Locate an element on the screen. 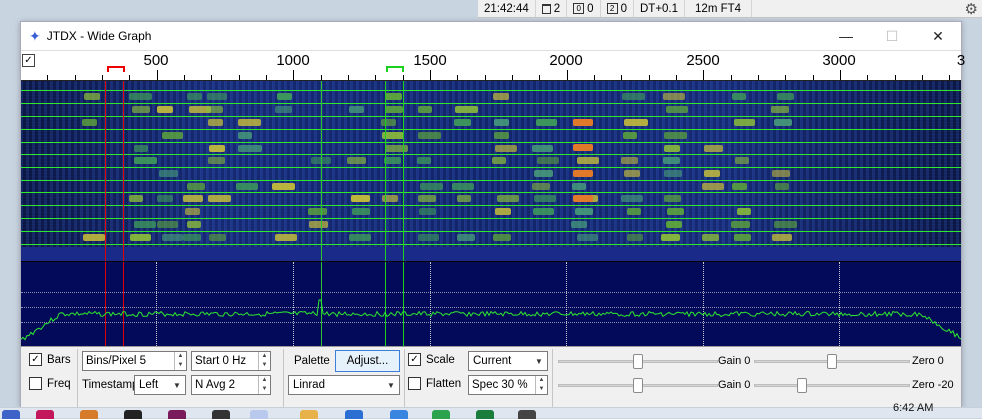 The height and width of the screenshot is (419, 982). freq-toggle: Freq is located at coordinates (50, 383).